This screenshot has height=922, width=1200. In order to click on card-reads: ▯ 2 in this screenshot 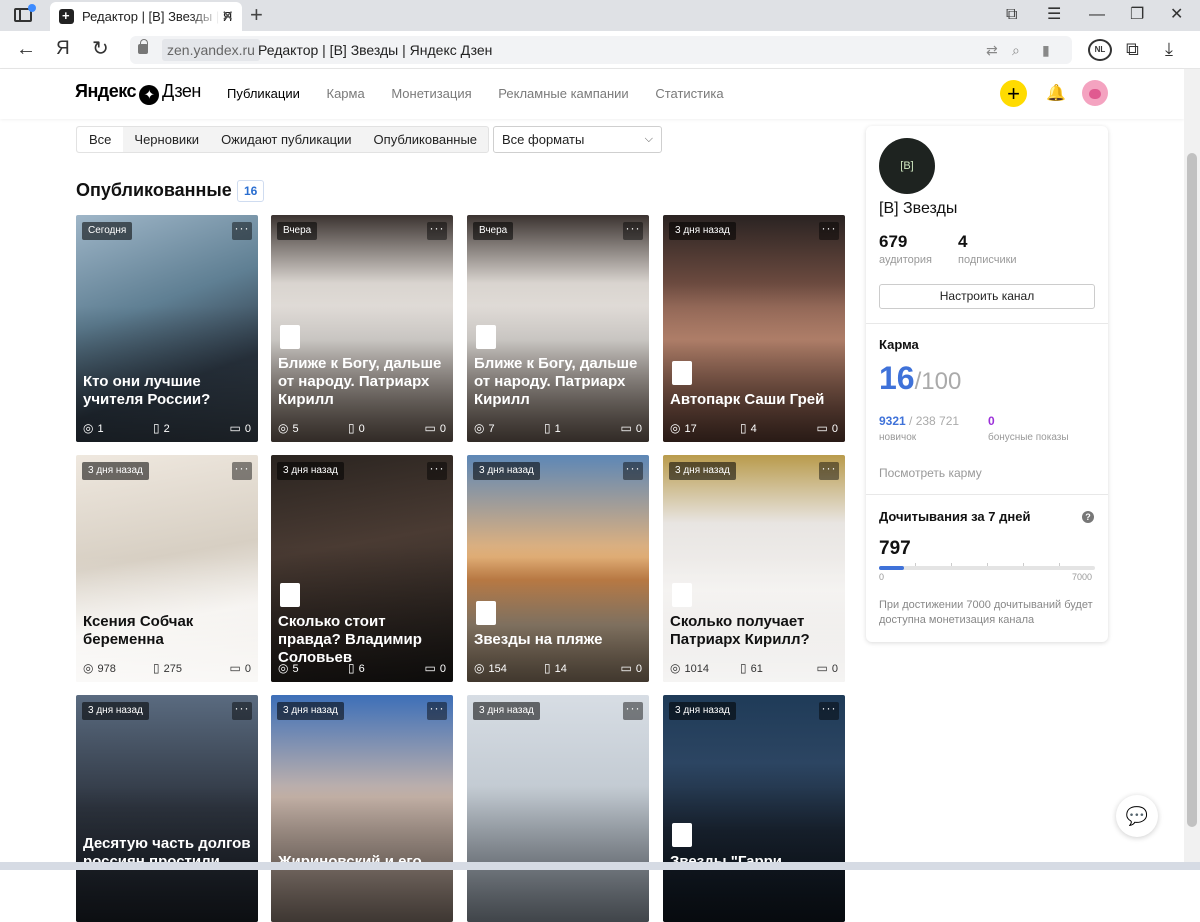, I will do `click(161, 428)`.